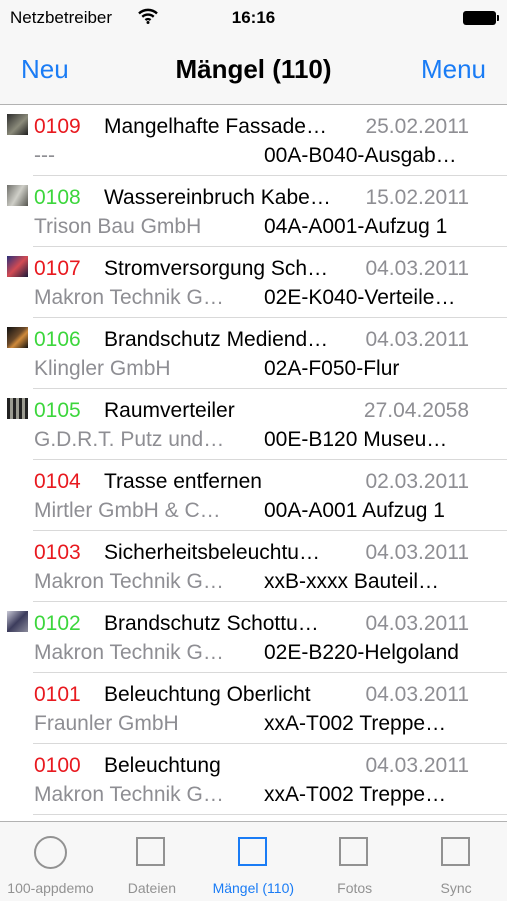 Image resolution: width=507 pixels, height=901 pixels. What do you see at coordinates (416, 410) in the screenshot?
I see `defect-date: 27.04.2058` at bounding box center [416, 410].